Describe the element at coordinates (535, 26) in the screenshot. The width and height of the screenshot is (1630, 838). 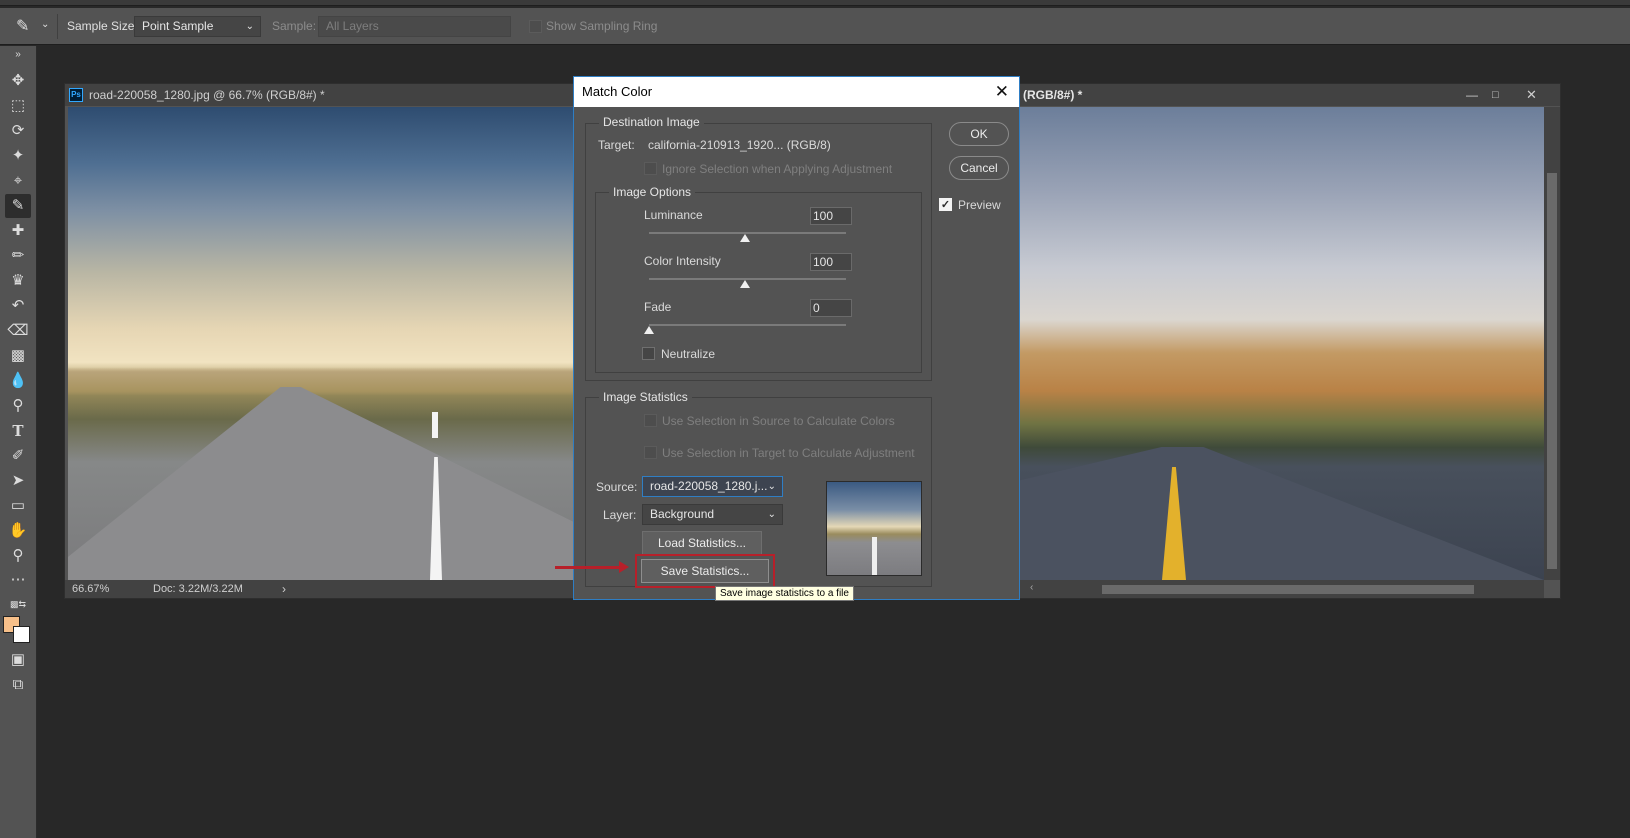
I see `show-sampling-ring-checkbox` at that location.